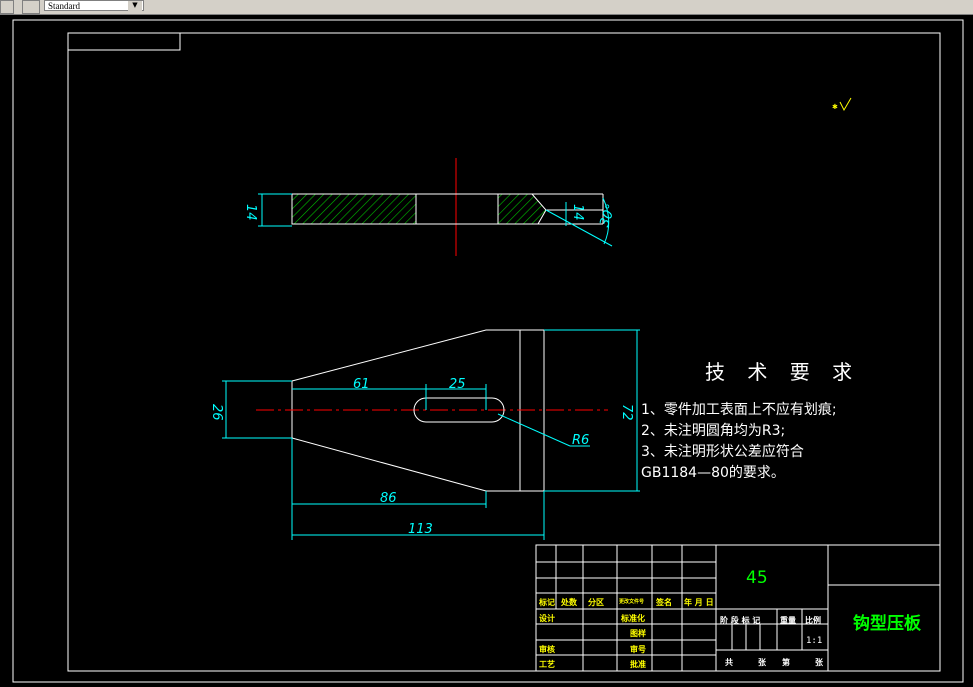 Image resolution: width=973 pixels, height=687 pixels. Describe the element at coordinates (762, 662) in the screenshot. I see `tb-sheets: 张` at that location.